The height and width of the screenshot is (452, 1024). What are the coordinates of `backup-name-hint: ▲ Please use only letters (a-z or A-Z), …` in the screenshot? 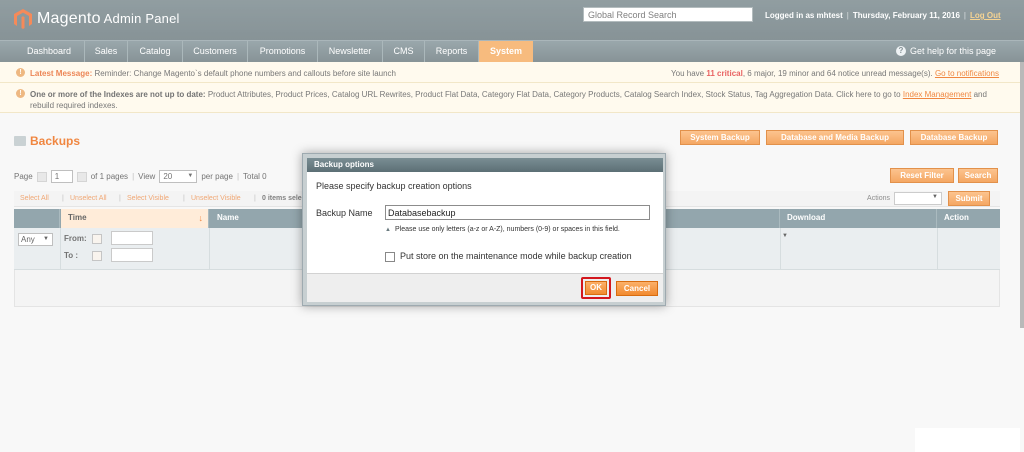 It's located at (517, 230).